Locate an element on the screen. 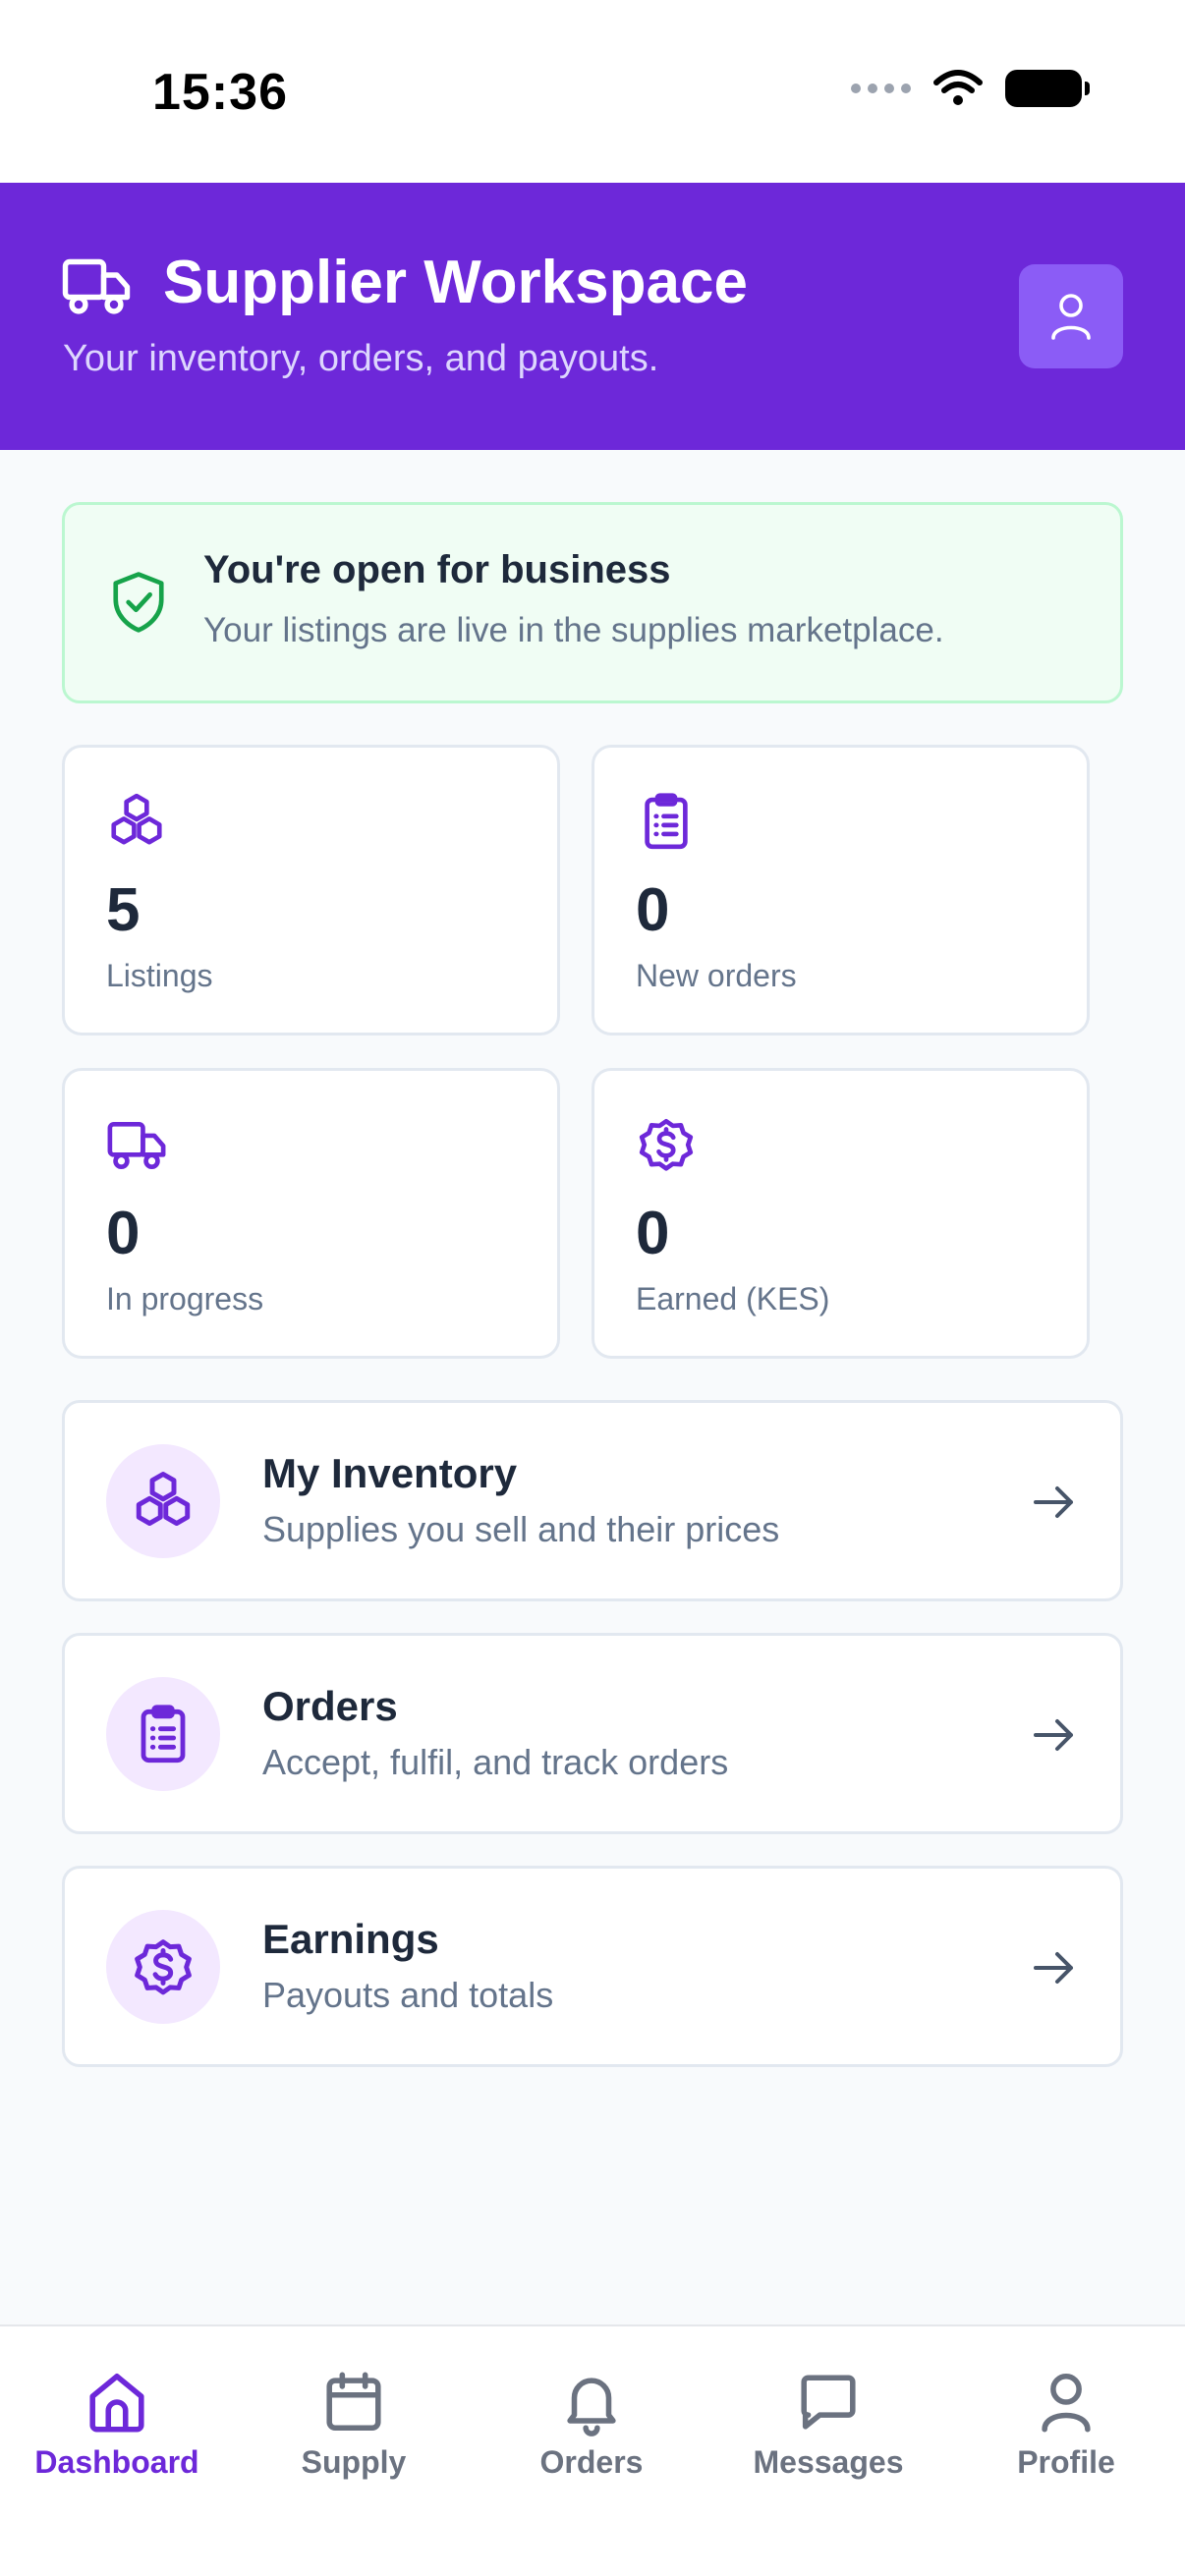  tab-label: Orders is located at coordinates (592, 2462).